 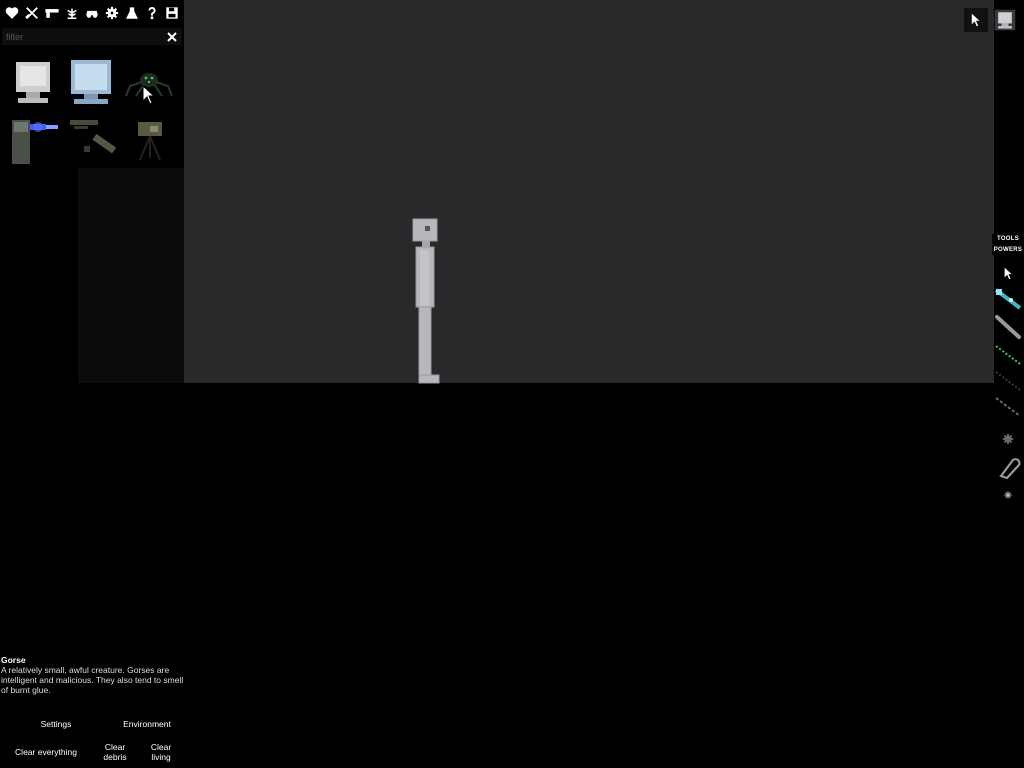 What do you see at coordinates (132, 13) in the screenshot?
I see `flask-icon` at bounding box center [132, 13].